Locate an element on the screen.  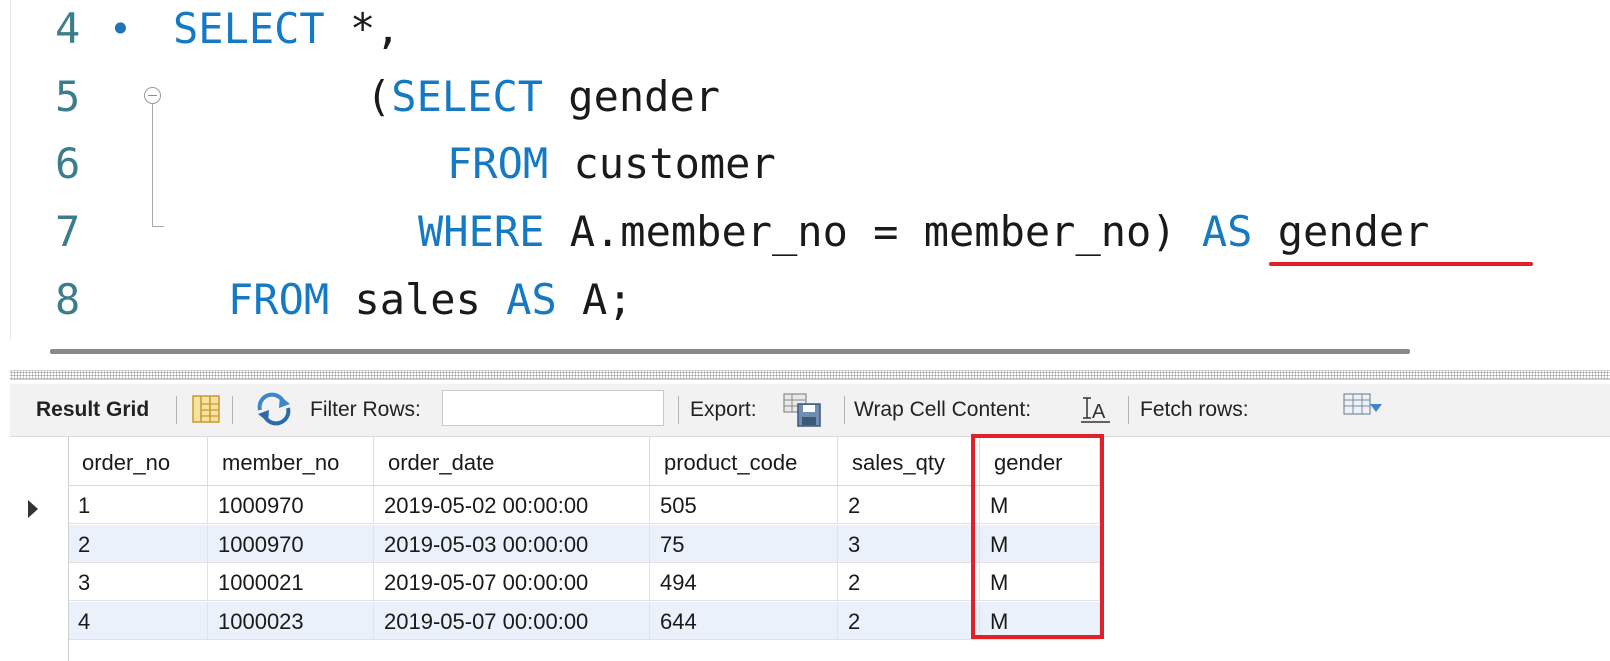
sql-token: customer is located at coordinates (662, 163).